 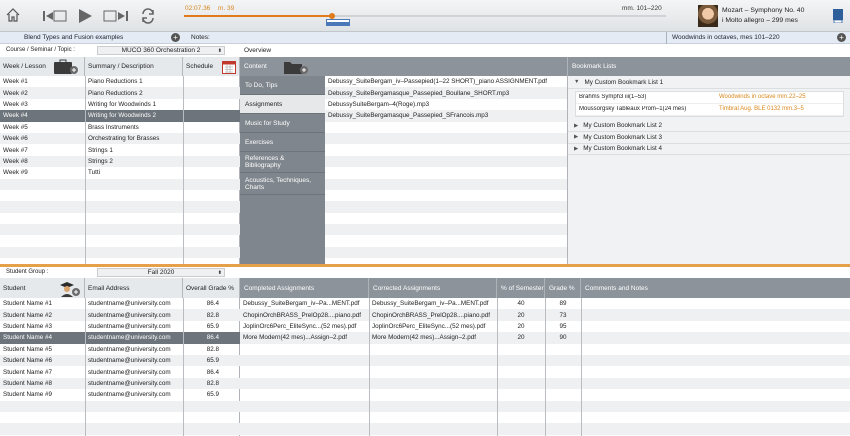 What do you see at coordinates (726, 37) in the screenshot?
I see `woodwinds-note: Woodwinds in octaves, mes 101–220` at bounding box center [726, 37].